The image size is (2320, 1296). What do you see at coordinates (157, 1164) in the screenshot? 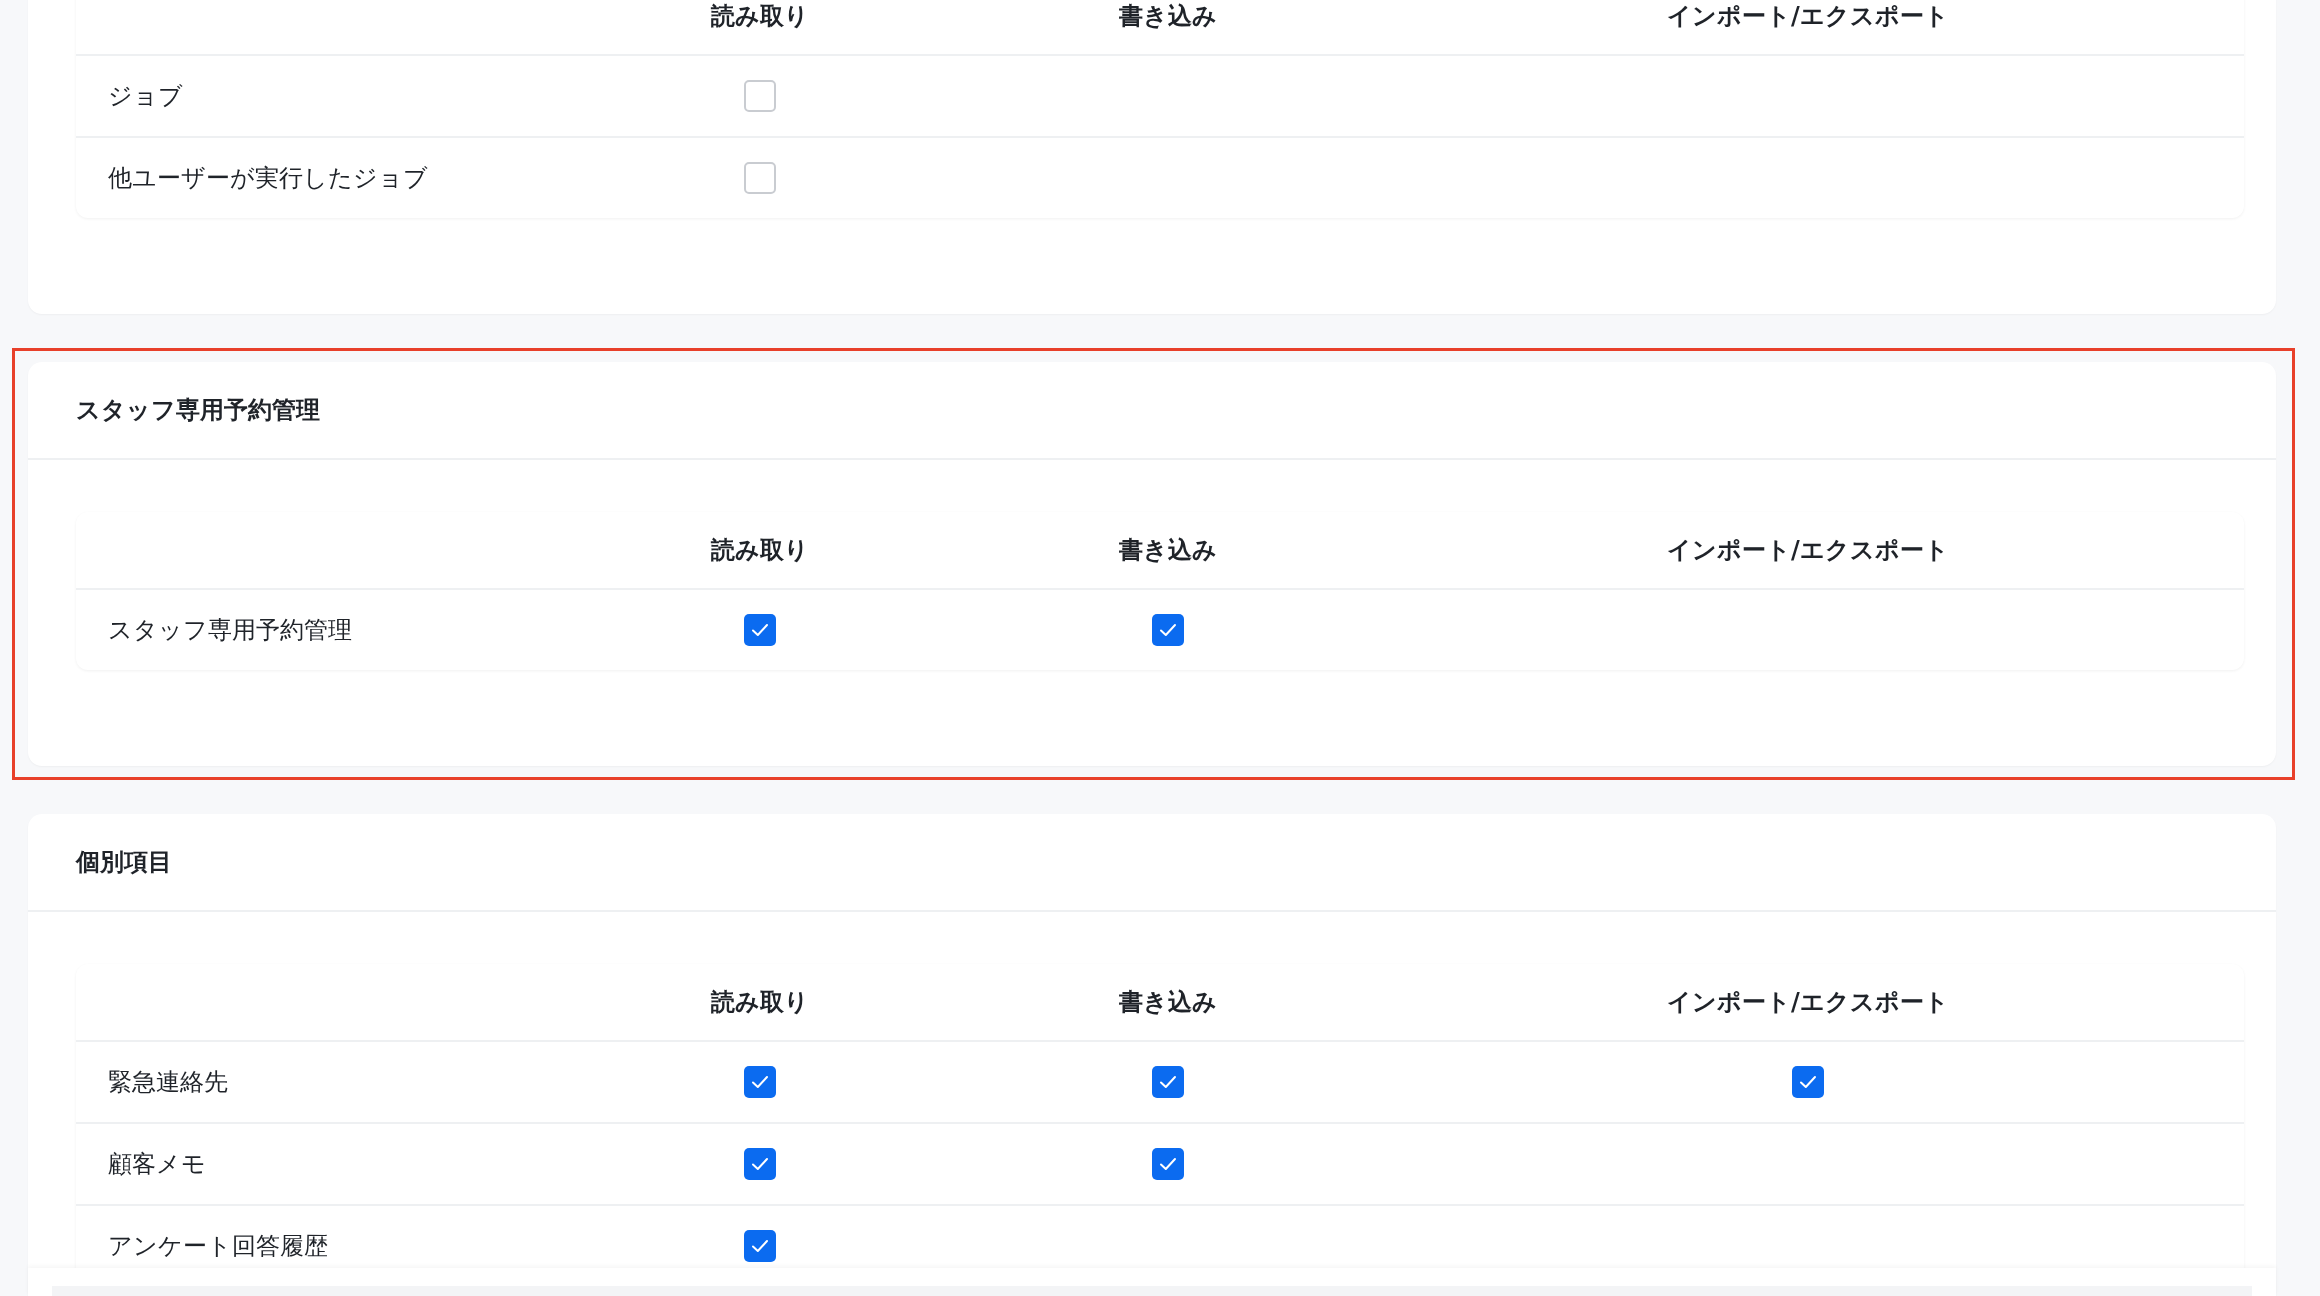
I see `row-label: 顧客メモ` at bounding box center [157, 1164].